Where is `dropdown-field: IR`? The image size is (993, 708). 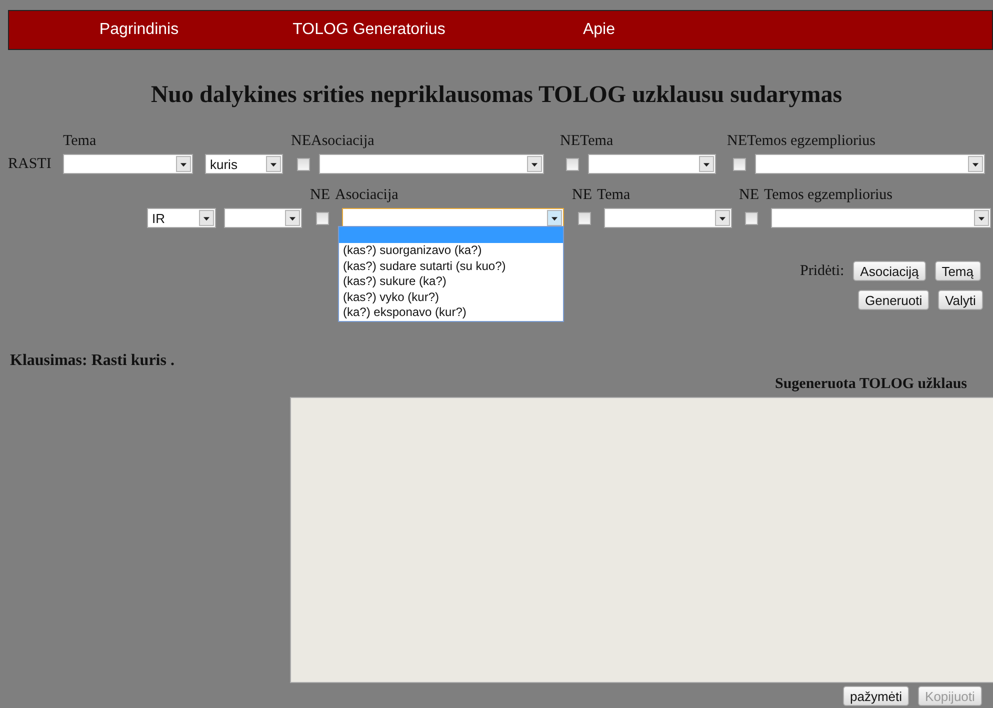
dropdown-field: IR is located at coordinates (181, 218).